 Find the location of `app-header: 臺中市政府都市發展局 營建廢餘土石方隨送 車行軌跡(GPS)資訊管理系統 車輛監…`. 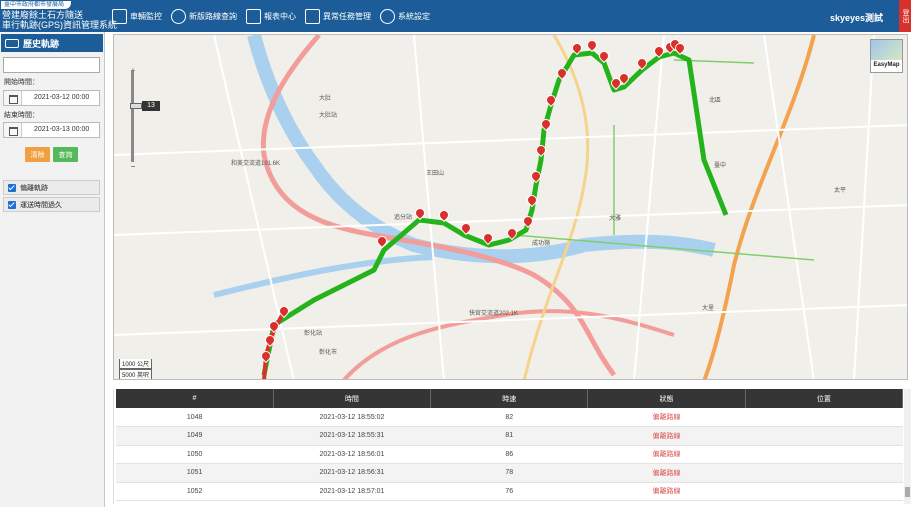

app-header: 臺中市政府都市發展局 營建廢餘土石方隨送 車行軌跡(GPS)資訊管理系統 車輛監… is located at coordinates (455, 16).